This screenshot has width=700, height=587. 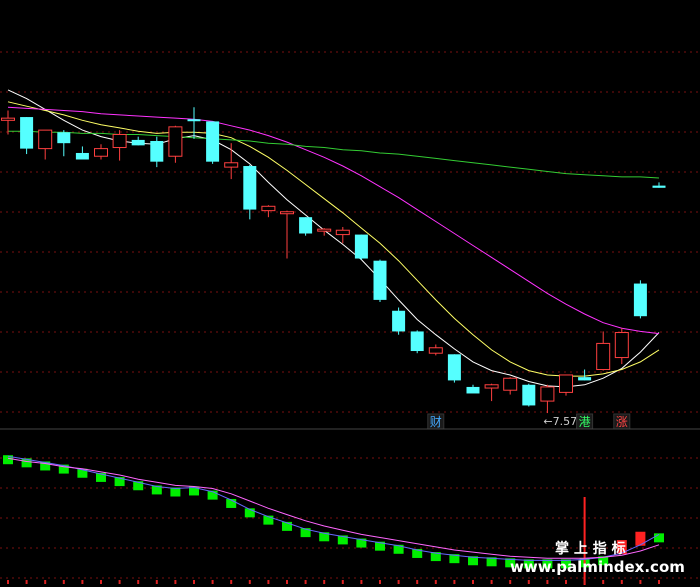 I want to click on watermark-url: www.palmindex.com, so click(x=597, y=567).